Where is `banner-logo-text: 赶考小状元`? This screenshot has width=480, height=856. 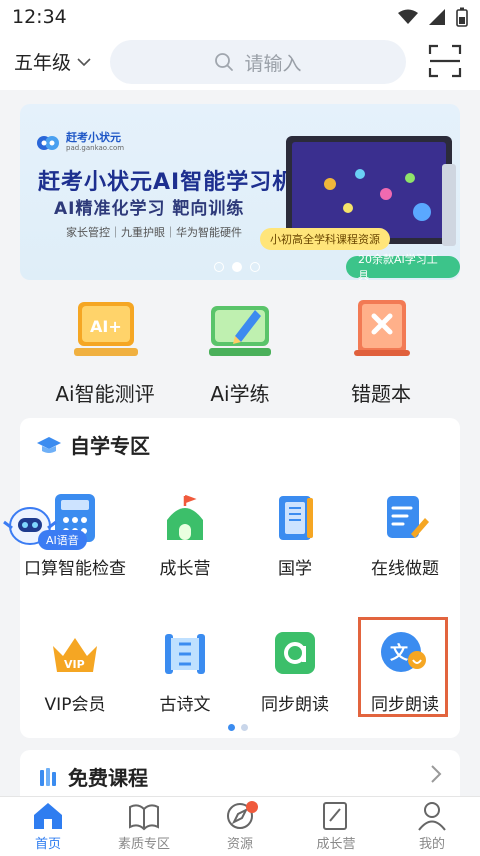
banner-logo-text: 赶考小状元 is located at coordinates (93, 137).